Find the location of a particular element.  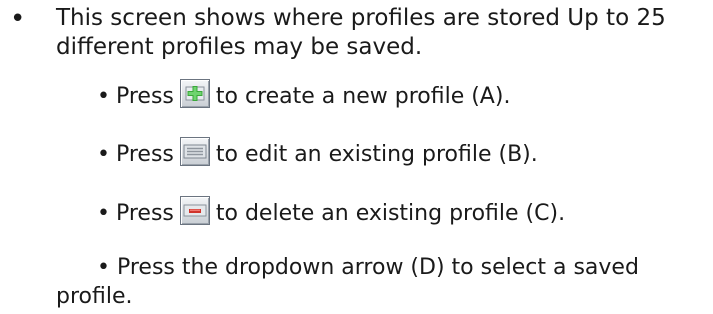

sub-item-edit: • Press to edit an existing profile (B). is located at coordinates (317, 153).